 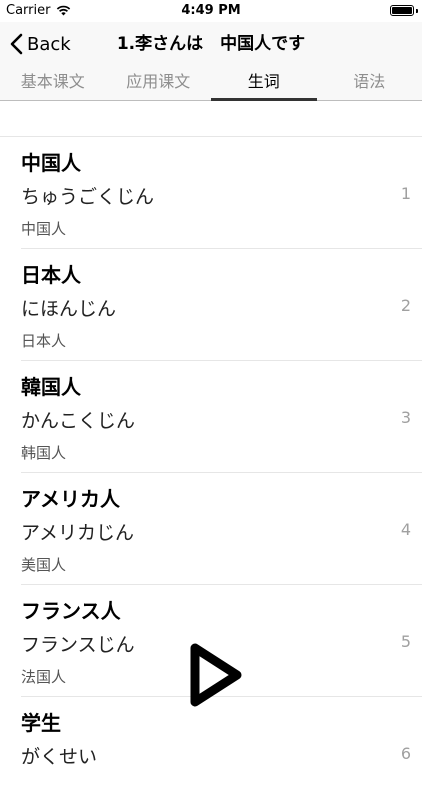 What do you see at coordinates (68, 307) in the screenshot?
I see `word-reading: にほんじん` at bounding box center [68, 307].